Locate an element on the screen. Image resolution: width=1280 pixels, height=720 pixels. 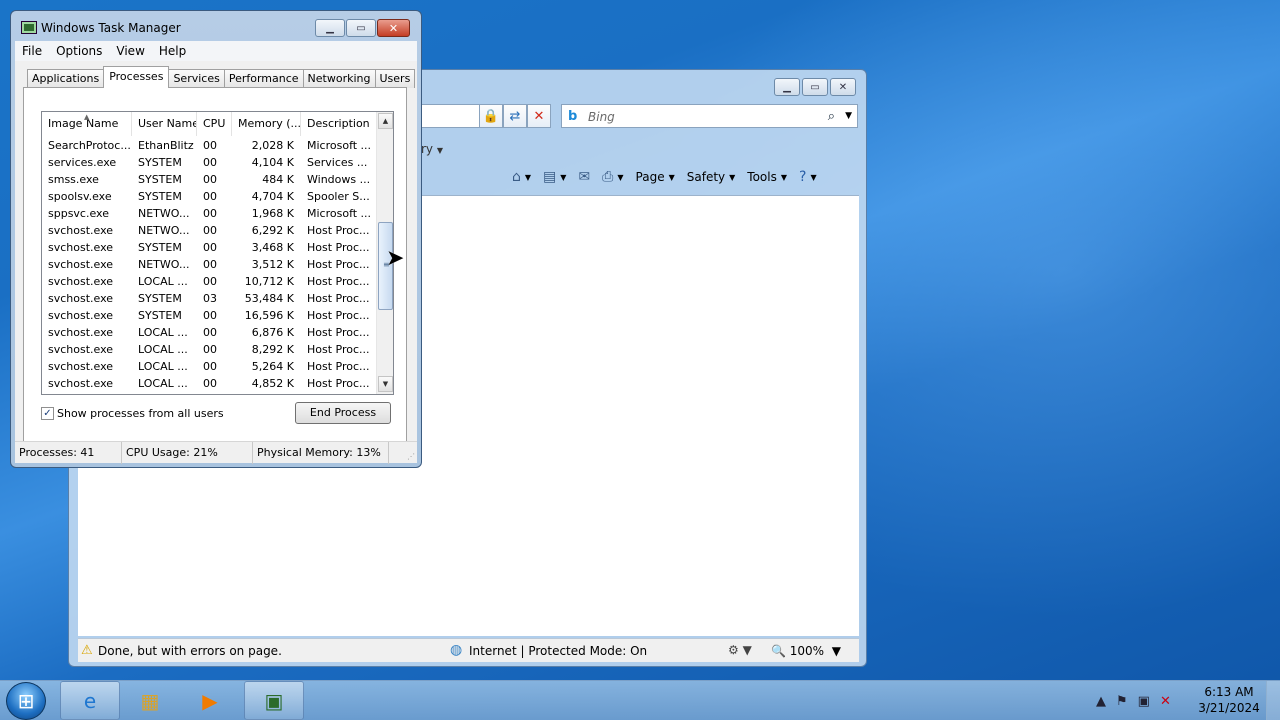
user-name-cell: EthanBlitz is located at coordinates (166, 145).